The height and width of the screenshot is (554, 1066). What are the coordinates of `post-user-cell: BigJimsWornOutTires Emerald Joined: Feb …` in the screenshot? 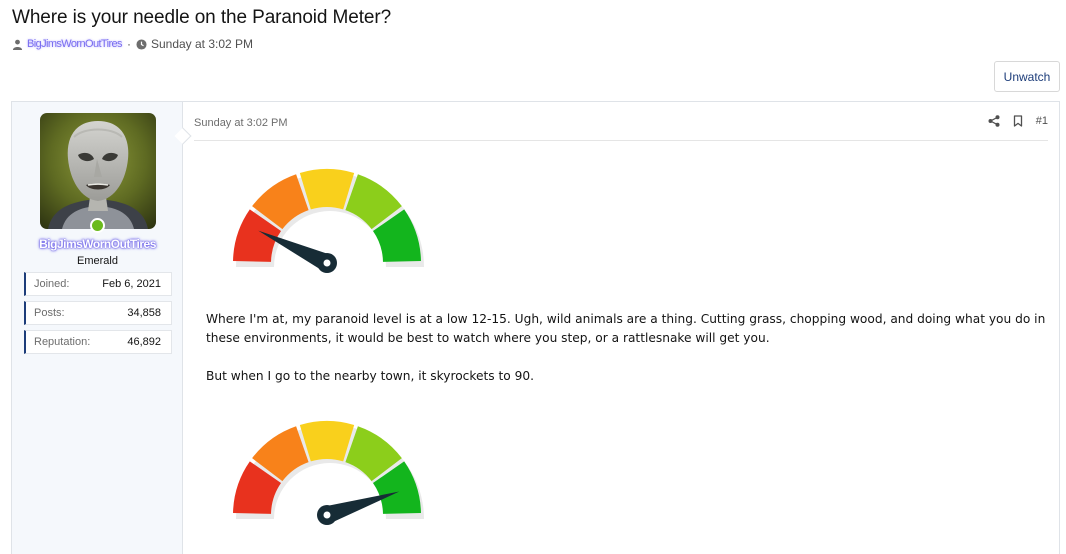 It's located at (102, 328).